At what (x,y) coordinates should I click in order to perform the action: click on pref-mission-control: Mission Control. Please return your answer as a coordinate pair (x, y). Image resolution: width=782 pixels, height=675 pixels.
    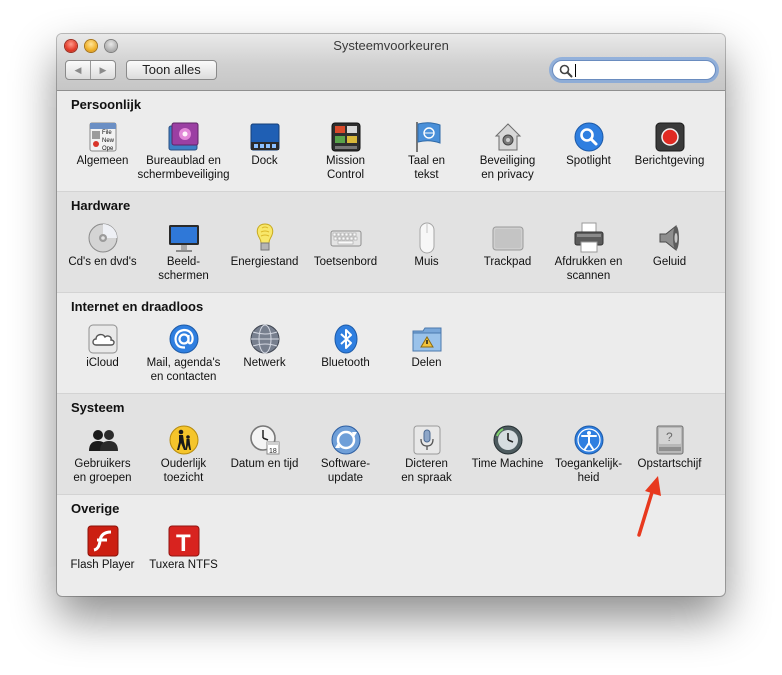
    Looking at the image, I should click on (345, 155).